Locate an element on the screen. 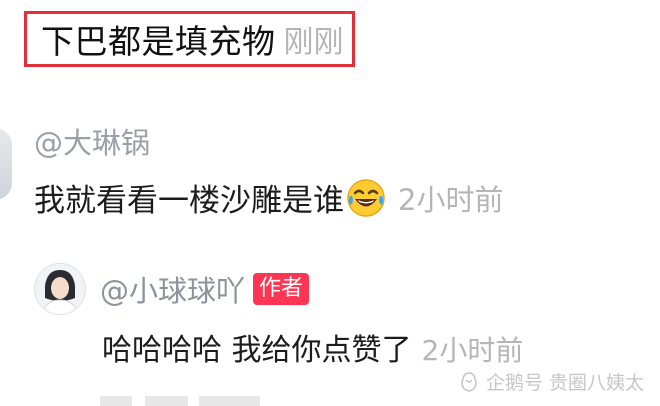 The height and width of the screenshot is (406, 660). author-avatar is located at coordinates (60, 289).